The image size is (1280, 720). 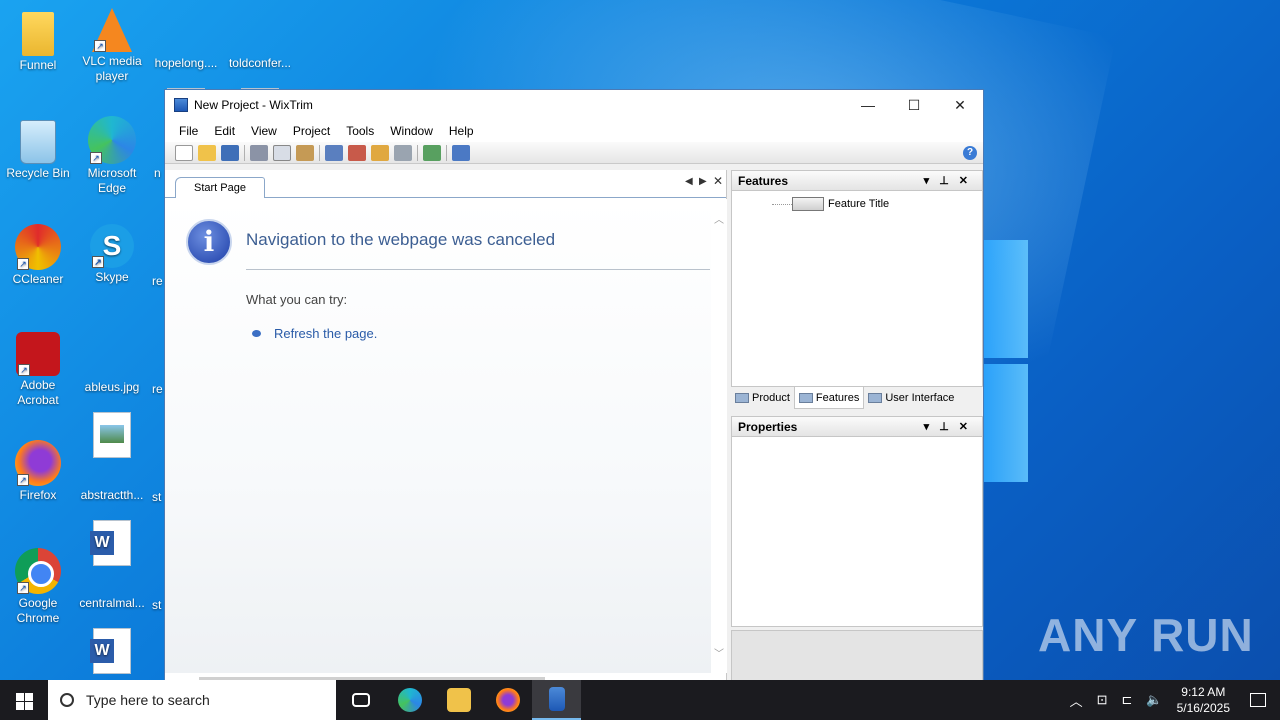 What do you see at coordinates (401, 239) in the screenshot?
I see `error-heading: Navigation to the webpage was canceled` at bounding box center [401, 239].